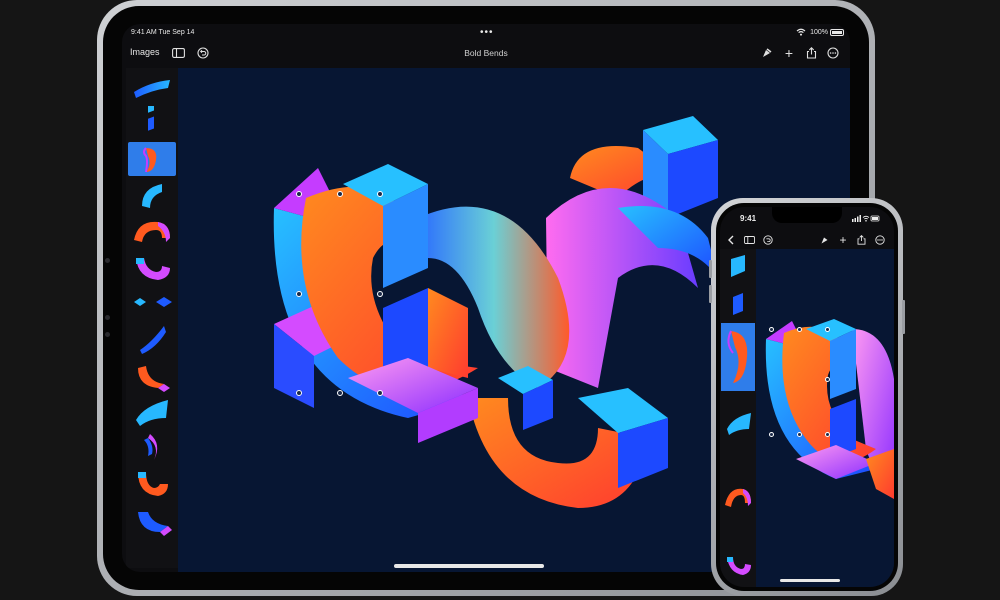 This screenshot has width=1000, height=600. What do you see at coordinates (163, 32) in the screenshot?
I see `status-time: 9:41 AM Tue Sep 14` at bounding box center [163, 32].